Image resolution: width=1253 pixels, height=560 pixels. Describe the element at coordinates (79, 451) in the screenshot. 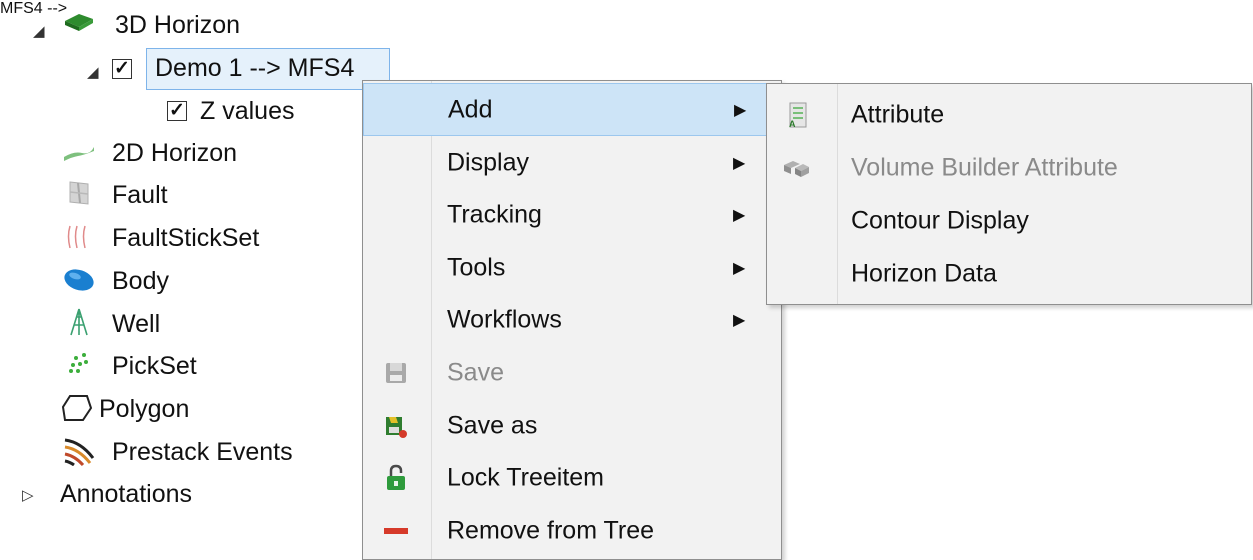

I see `prestack-events-icon` at that location.